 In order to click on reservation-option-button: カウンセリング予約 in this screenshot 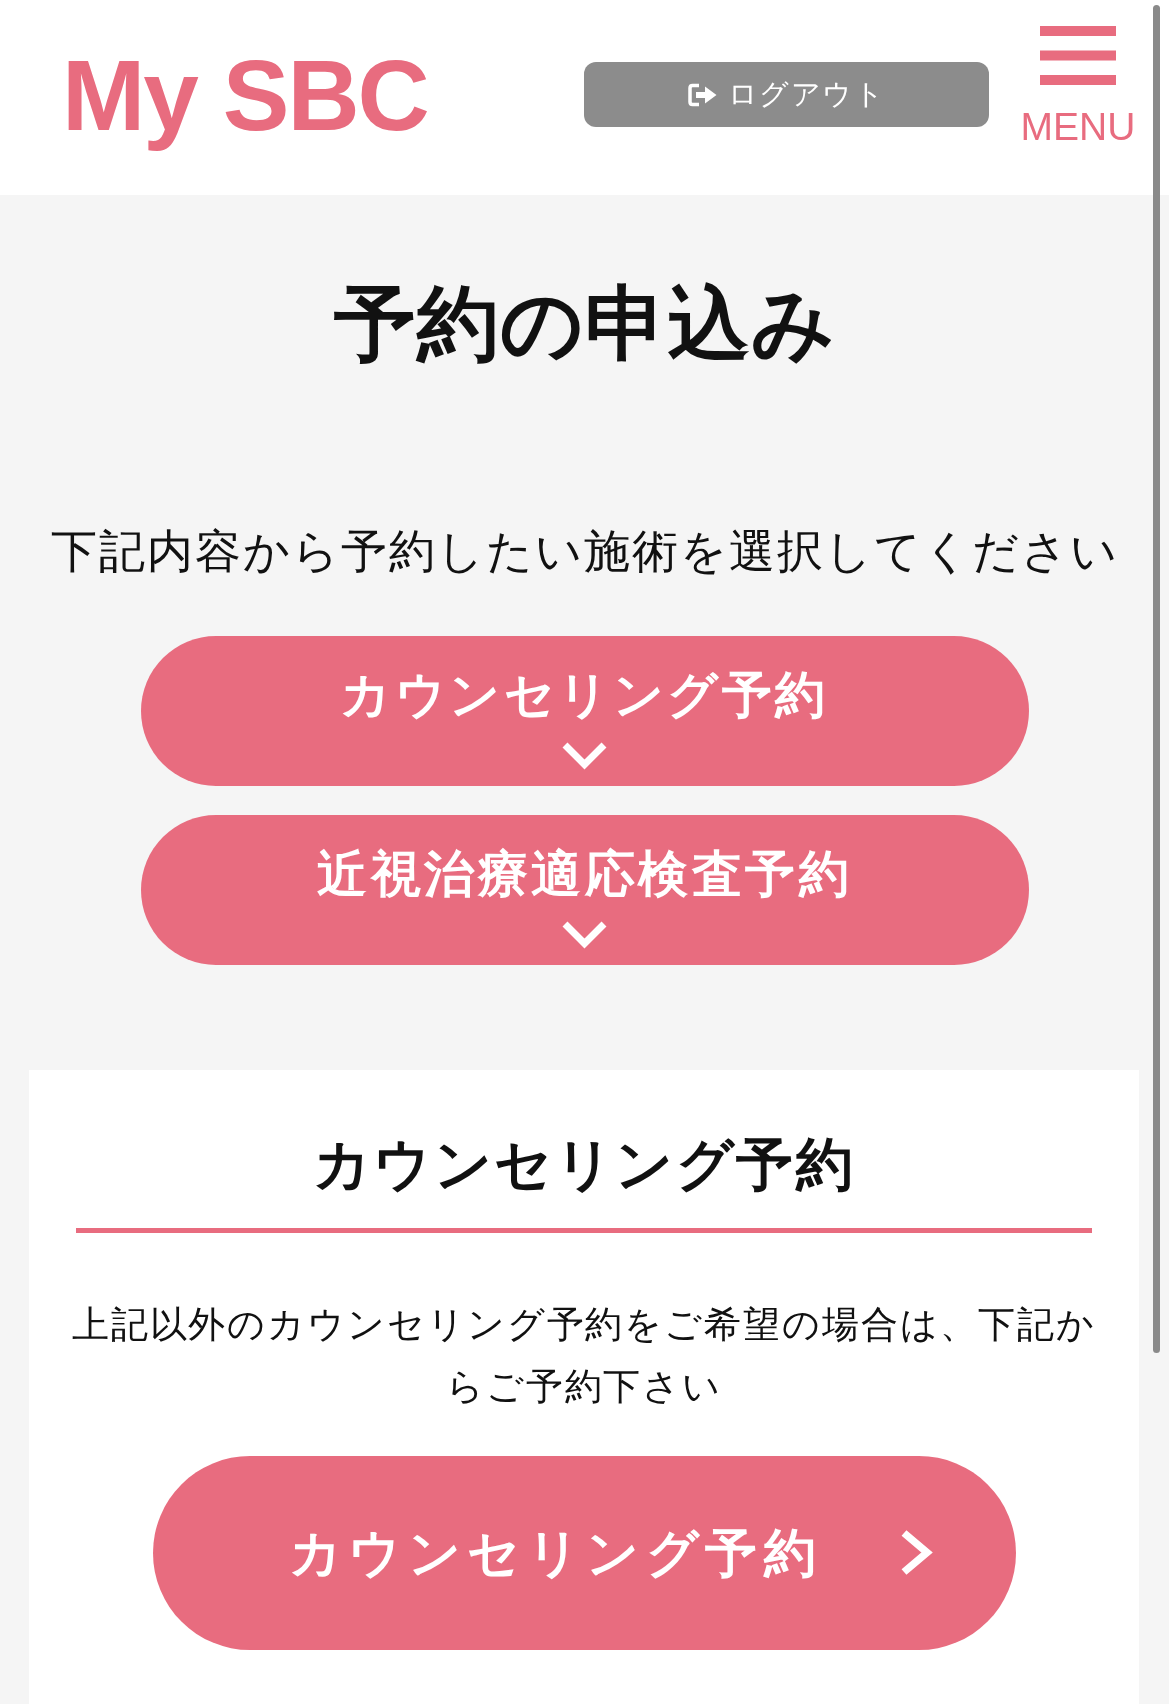, I will do `click(584, 711)`.